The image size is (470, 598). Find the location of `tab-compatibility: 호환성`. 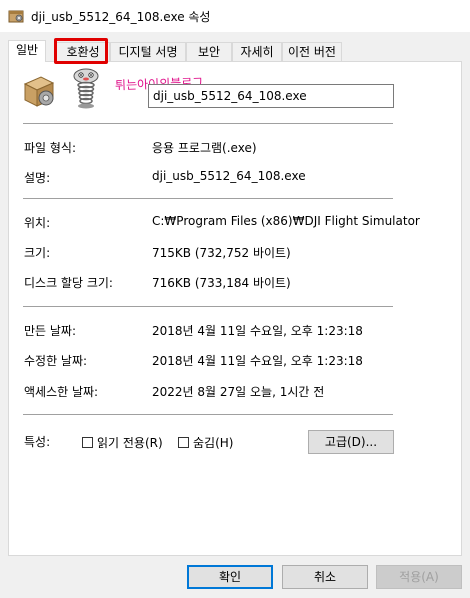

tab-compatibility: 호환성 is located at coordinates (83, 51).